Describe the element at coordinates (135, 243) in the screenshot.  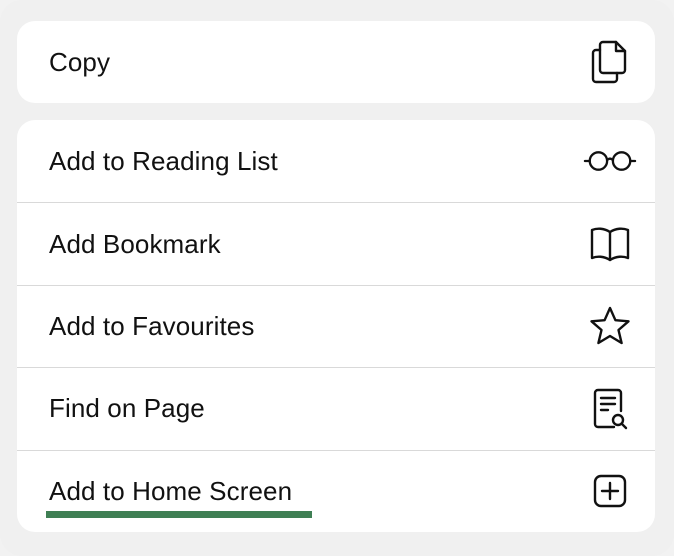
I see `menu-item-label: Add Bookmark` at that location.